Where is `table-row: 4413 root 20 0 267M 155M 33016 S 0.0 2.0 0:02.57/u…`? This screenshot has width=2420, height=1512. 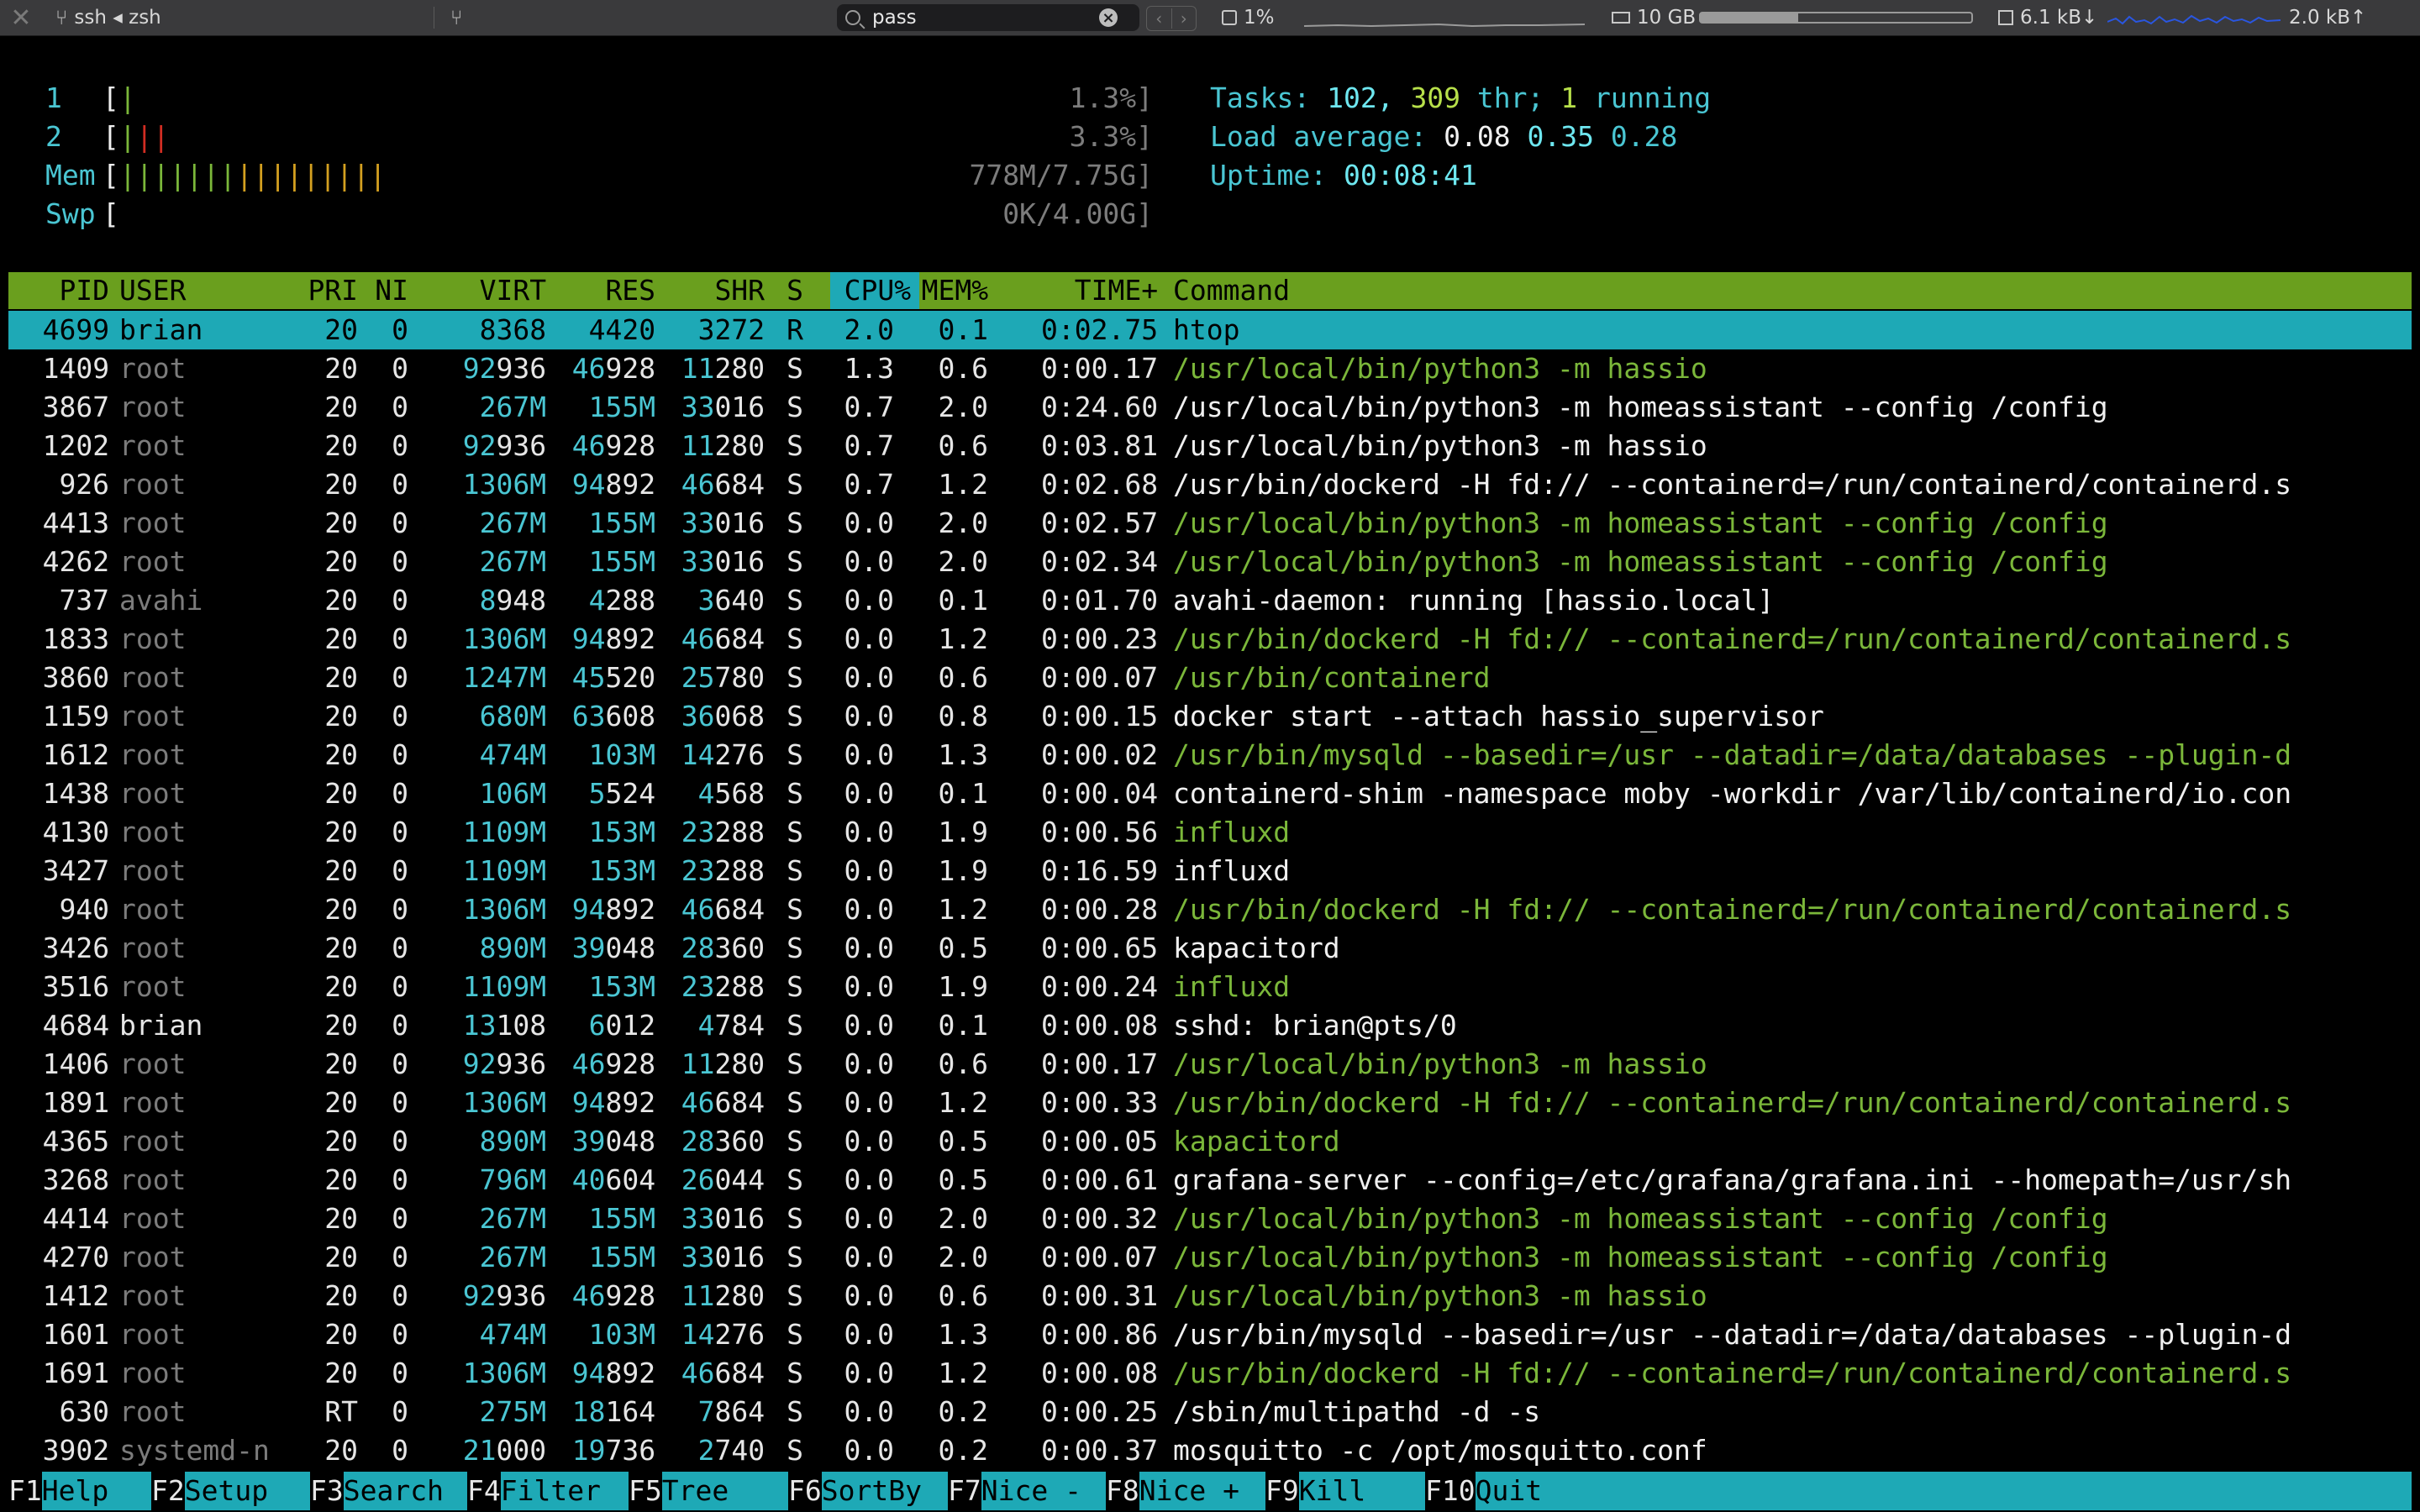
table-row: 4413 root 20 0 267M 155M 33016 S 0.0 2.0 0:02.57/u… is located at coordinates (1210, 523).